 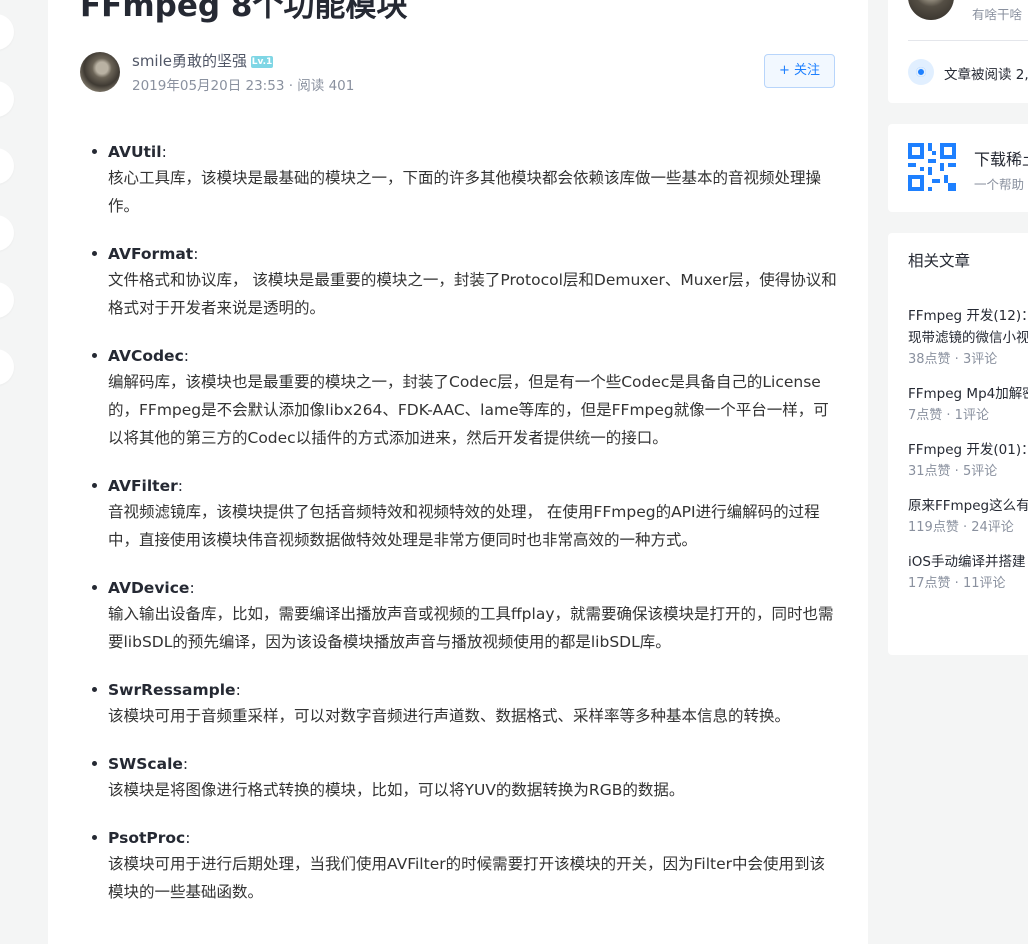 What do you see at coordinates (948, 415) in the screenshot?
I see `related-article-stats: 7点赞 · 1评论` at bounding box center [948, 415].